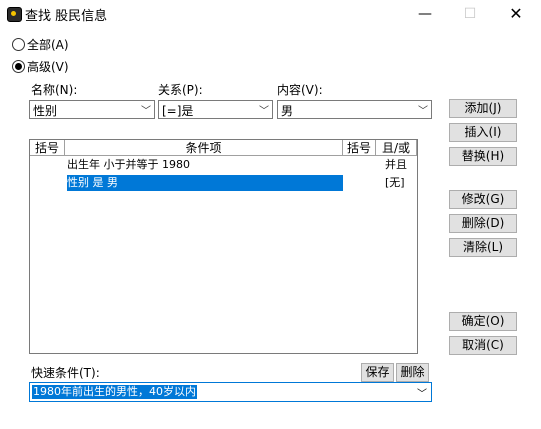  Describe the element at coordinates (483, 156) in the screenshot. I see `replace-button: 替换(H)` at that location.